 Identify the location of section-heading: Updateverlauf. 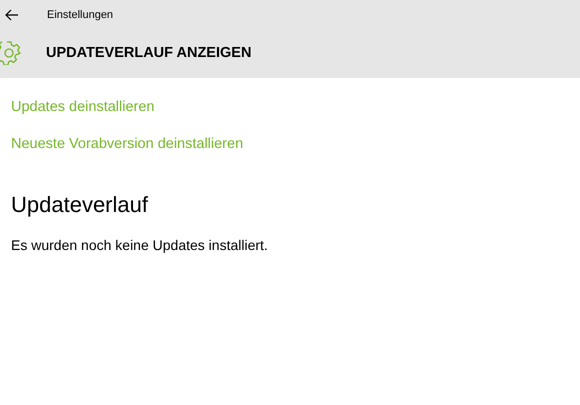
(80, 205).